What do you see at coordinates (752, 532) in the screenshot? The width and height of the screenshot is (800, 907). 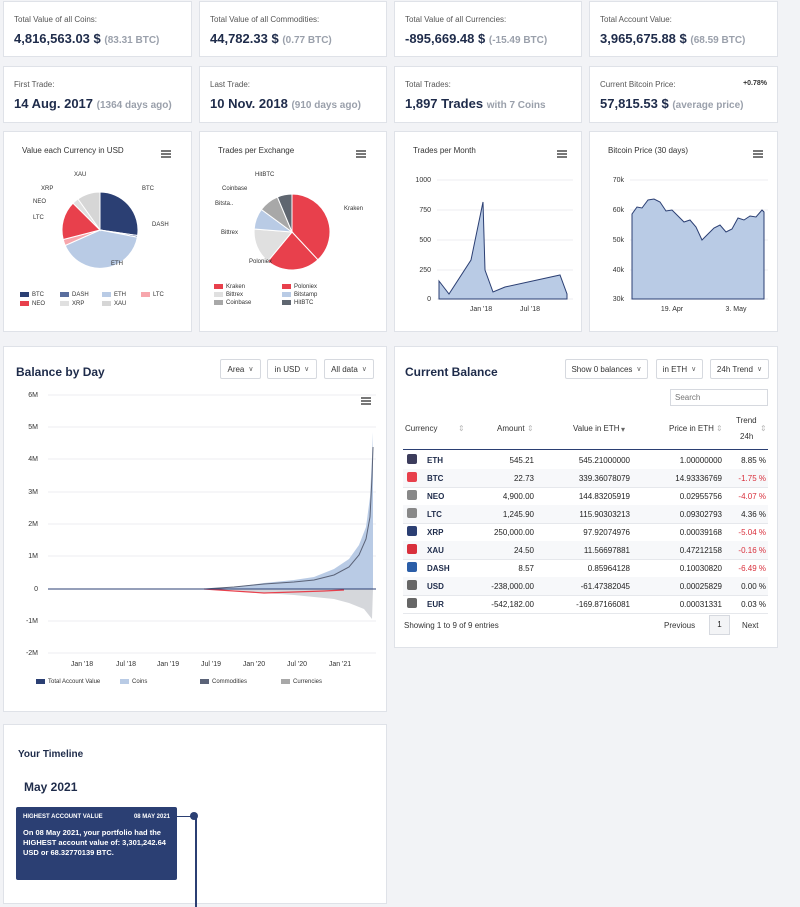 I see `trend-cell: -5.04 %` at bounding box center [752, 532].